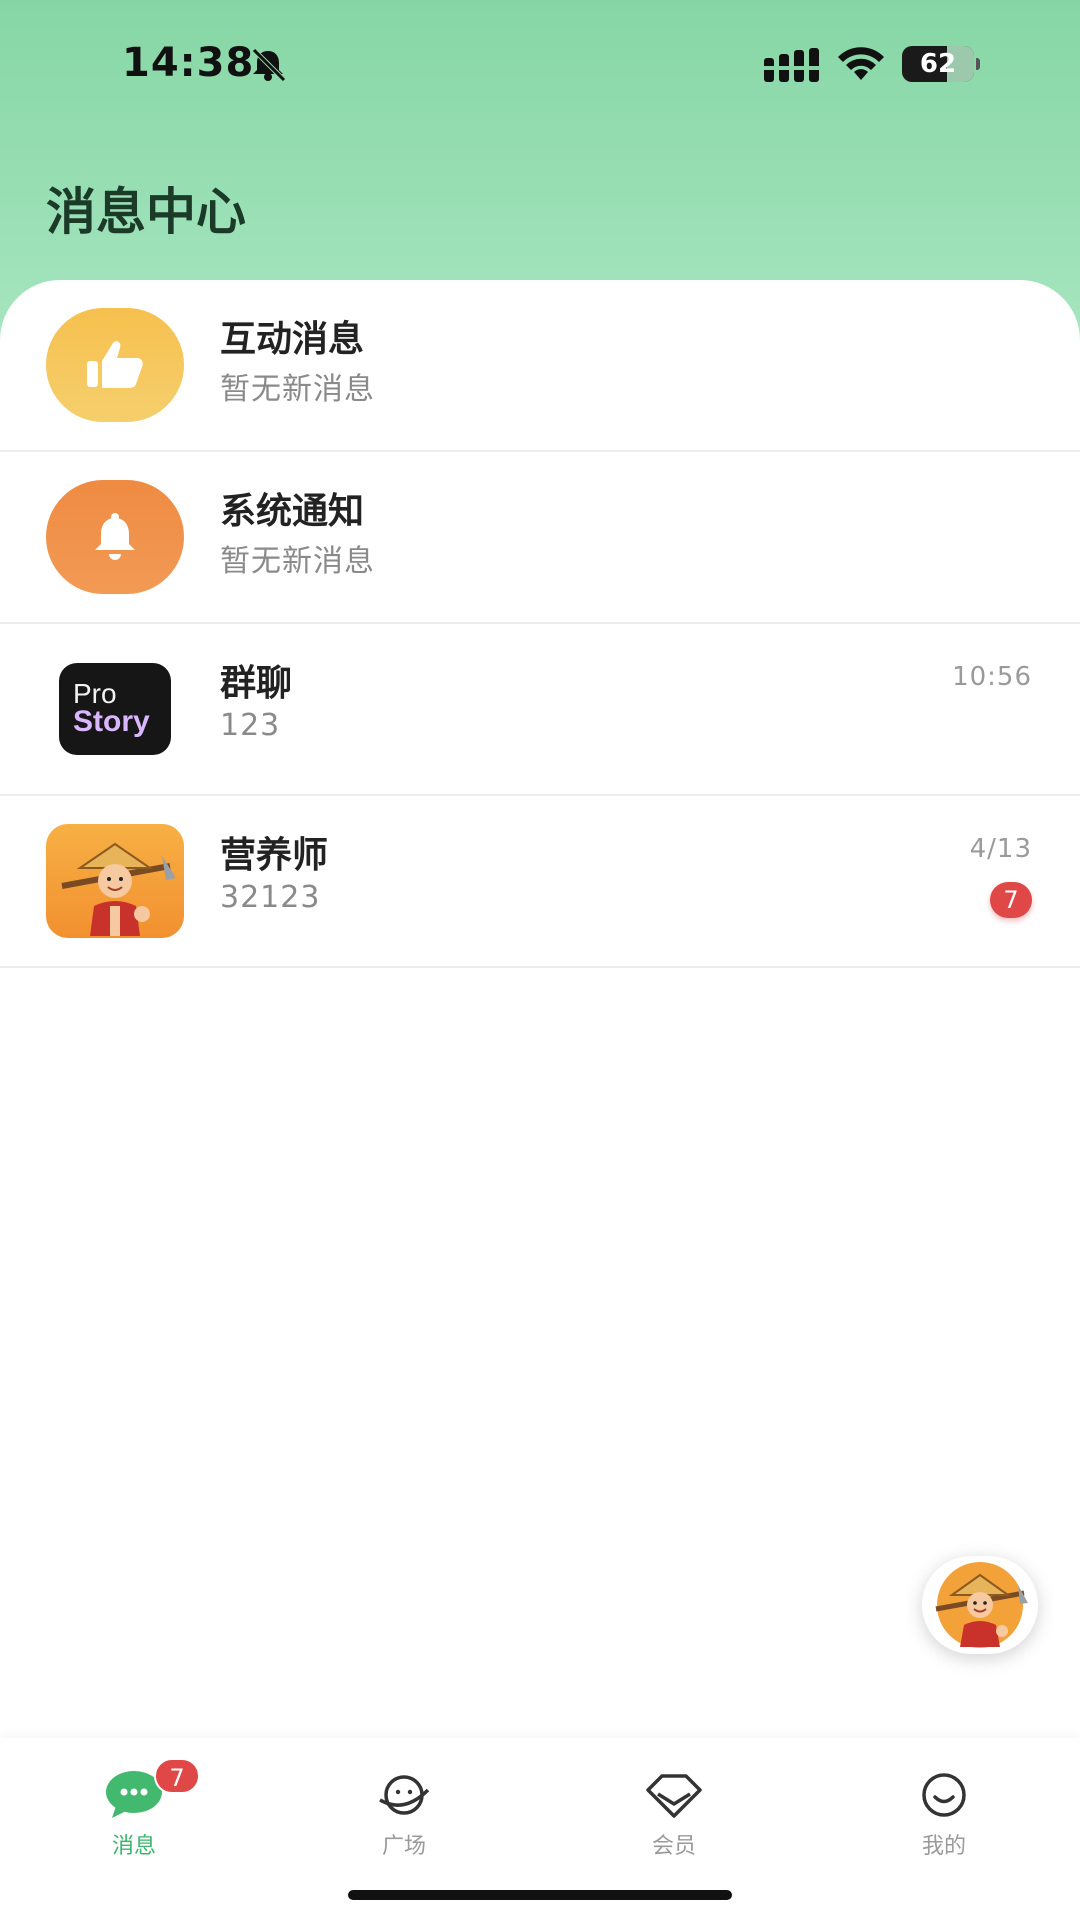  What do you see at coordinates (1011, 900) in the screenshot?
I see `unread-badge: 7` at bounding box center [1011, 900].